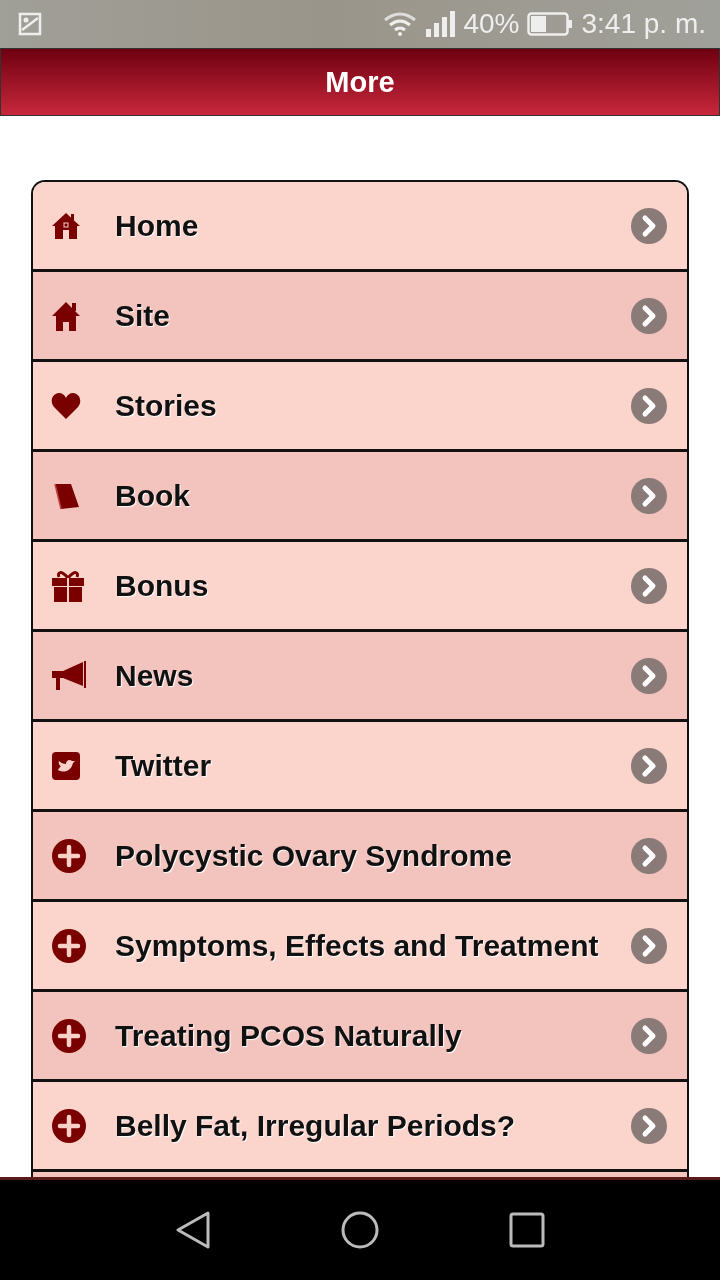 The image size is (720, 1280). What do you see at coordinates (527, 1230) in the screenshot?
I see `square-icon` at bounding box center [527, 1230].